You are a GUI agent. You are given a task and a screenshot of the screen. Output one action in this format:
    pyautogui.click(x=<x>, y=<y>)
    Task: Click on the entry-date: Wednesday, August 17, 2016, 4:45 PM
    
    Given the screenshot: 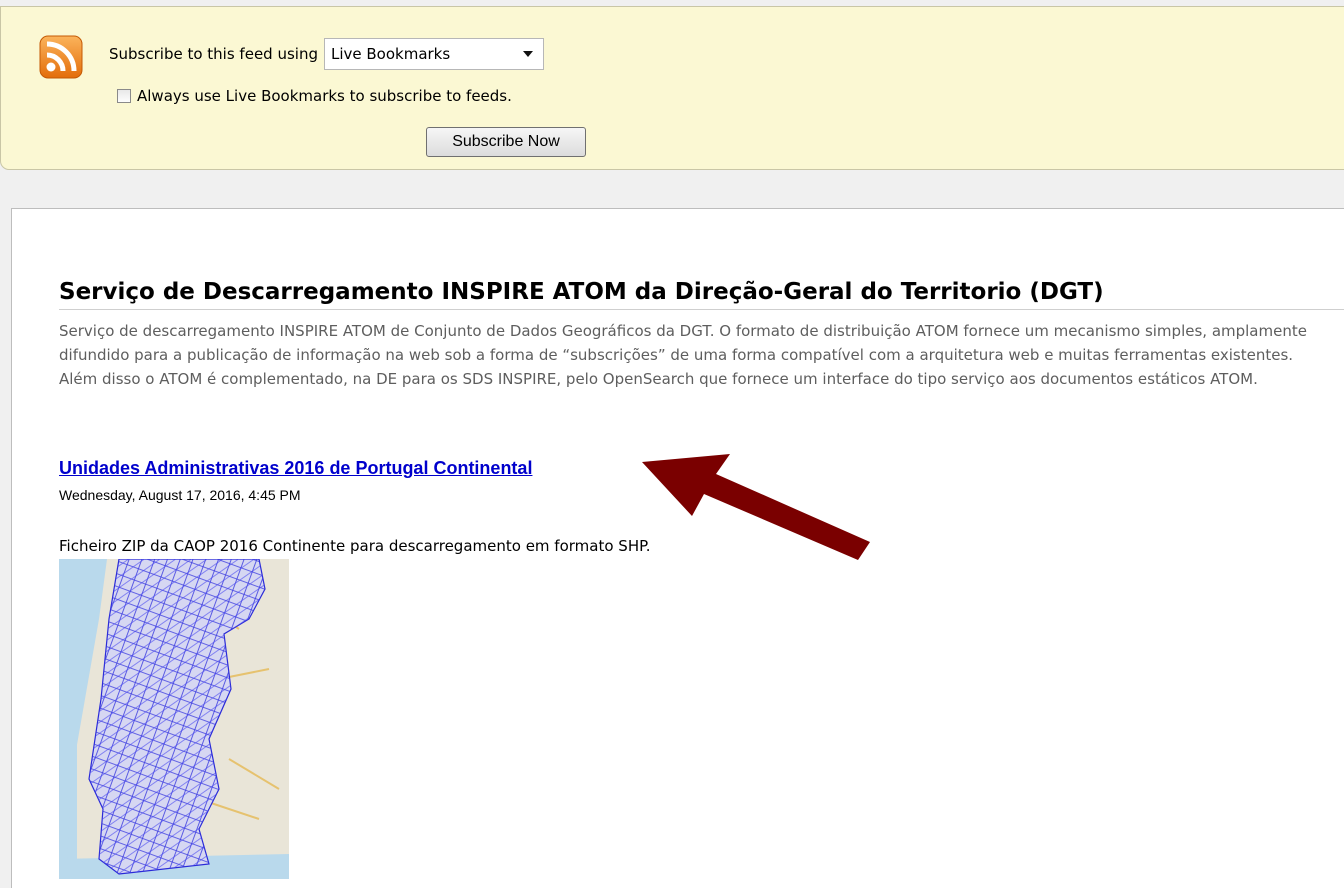 What is the action you would take?
    pyautogui.click(x=180, y=495)
    